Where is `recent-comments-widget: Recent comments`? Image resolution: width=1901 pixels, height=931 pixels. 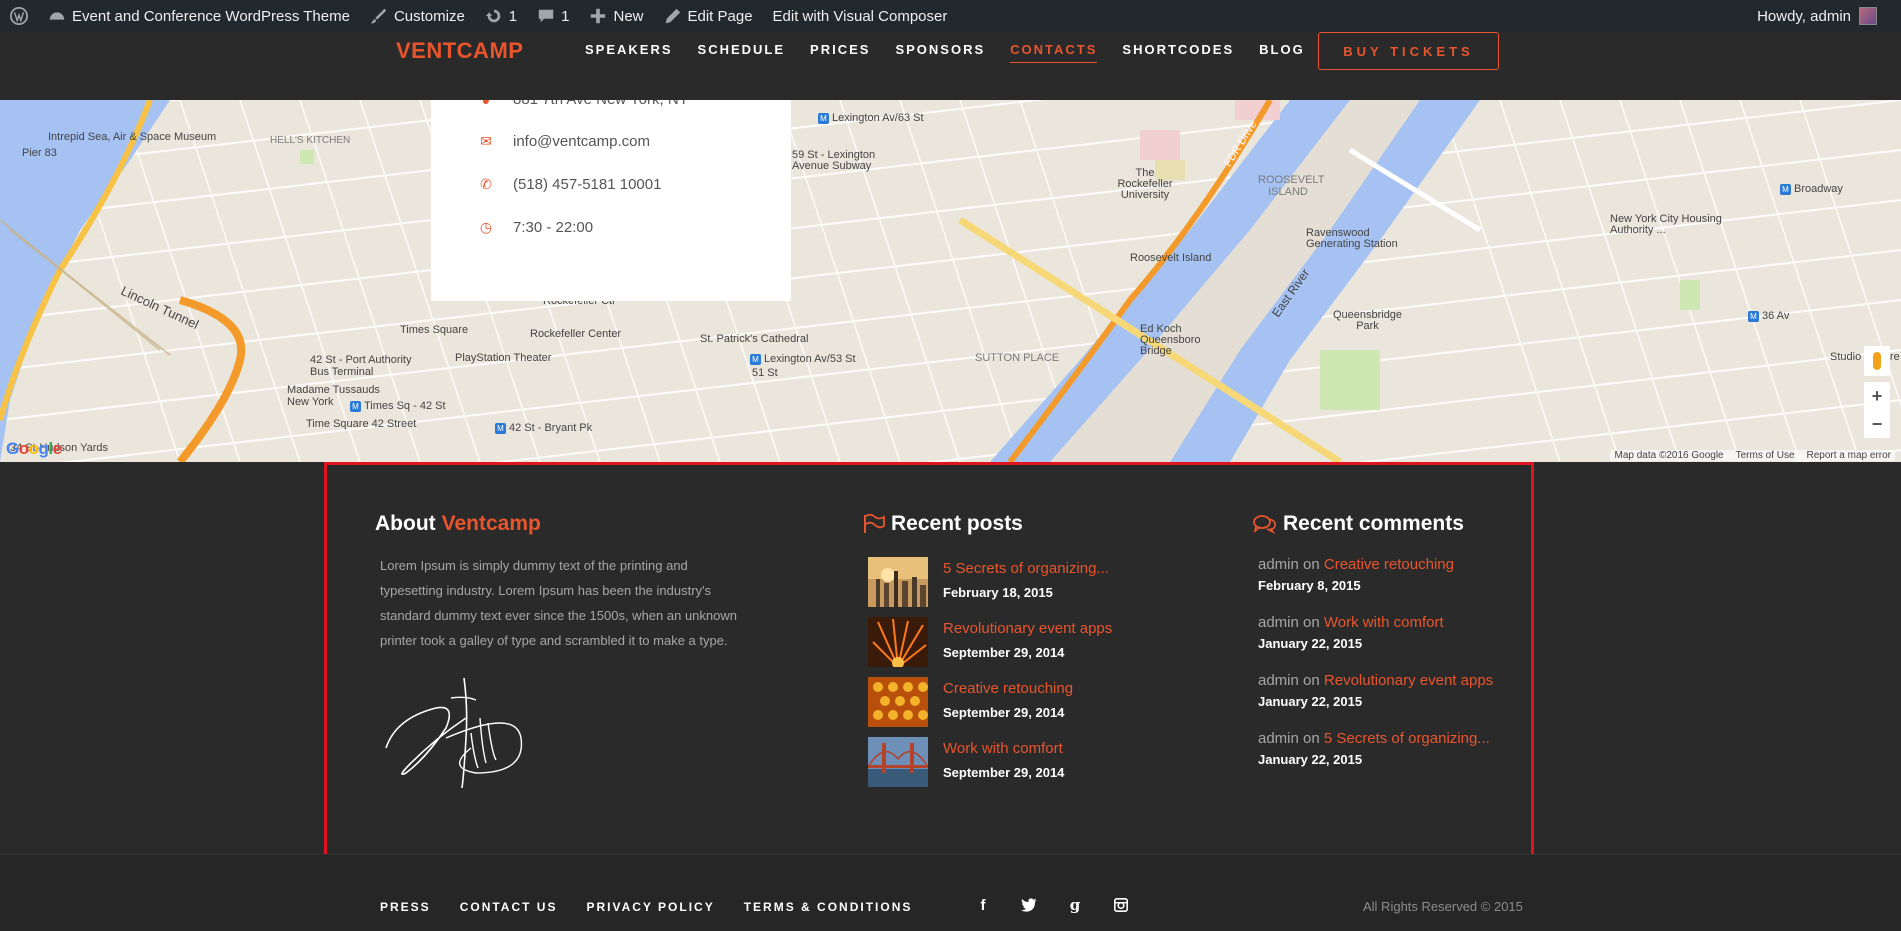
recent-comments-widget: Recent comments is located at coordinates (1358, 524).